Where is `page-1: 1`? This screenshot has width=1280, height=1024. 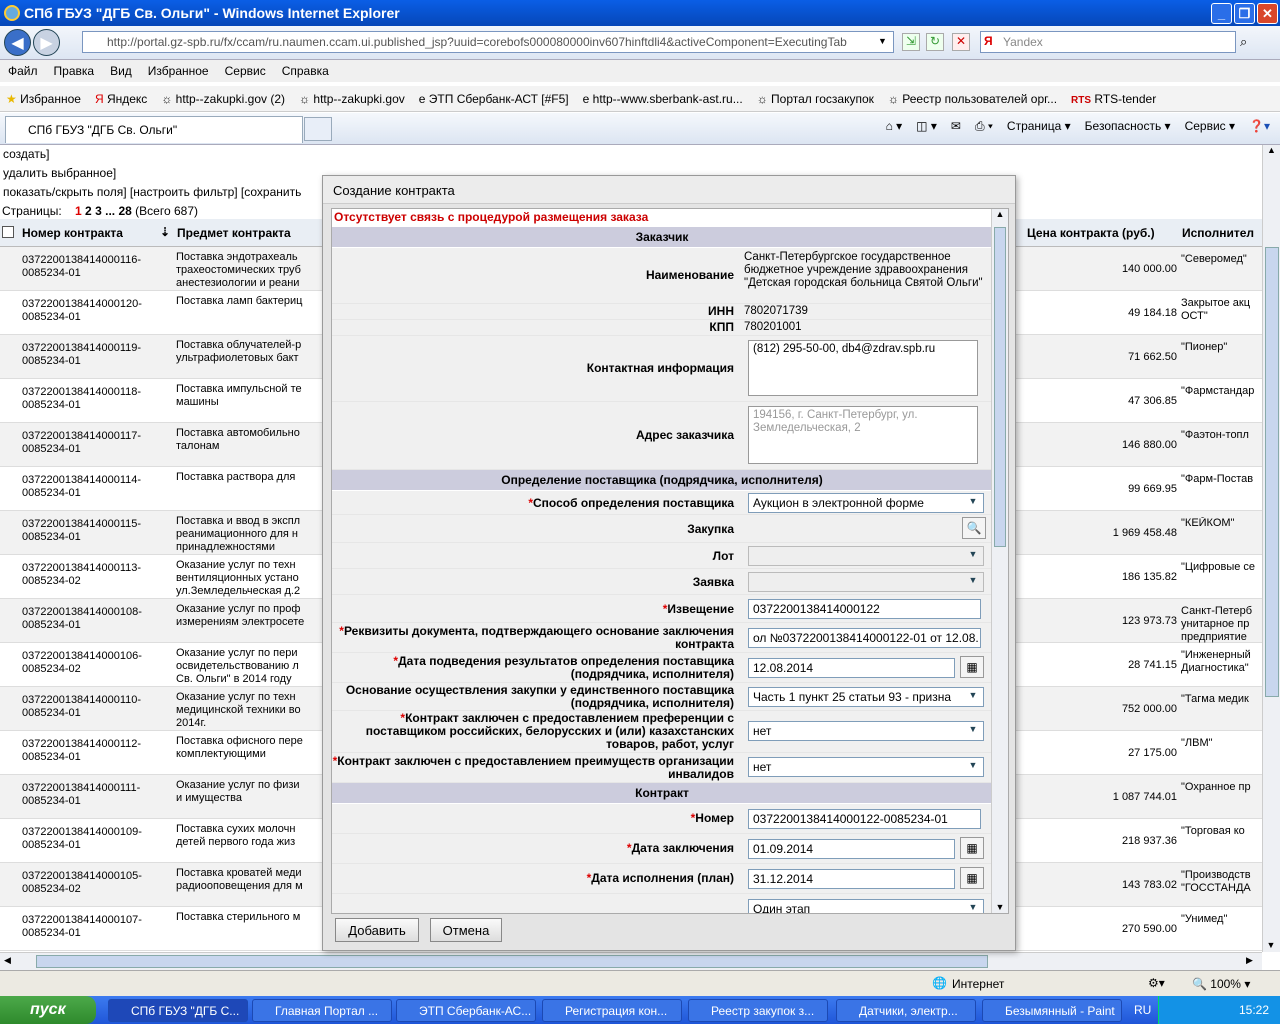
page-1: 1 is located at coordinates (78, 211).